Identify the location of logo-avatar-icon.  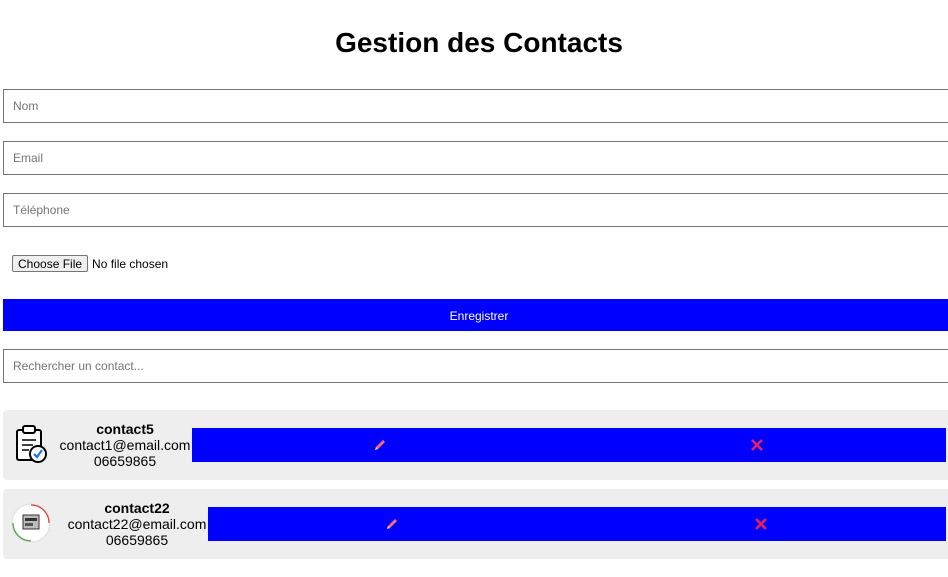
(31, 523).